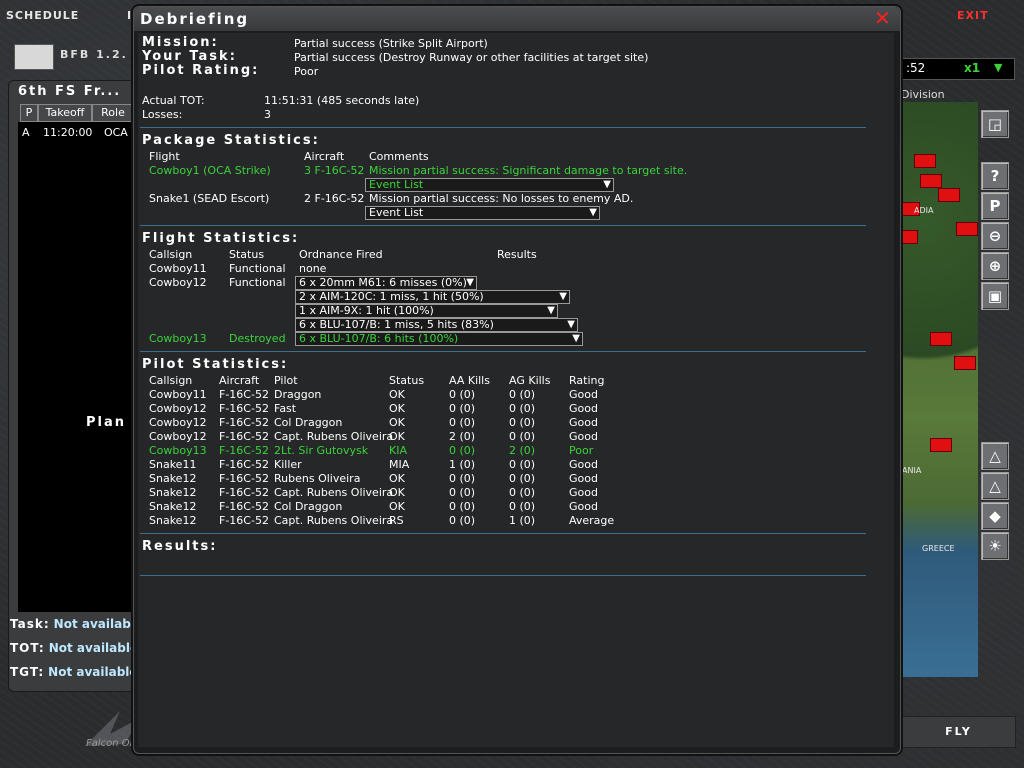 The image size is (1024, 768). I want to click on schedule-header-p: P, so click(29, 113).